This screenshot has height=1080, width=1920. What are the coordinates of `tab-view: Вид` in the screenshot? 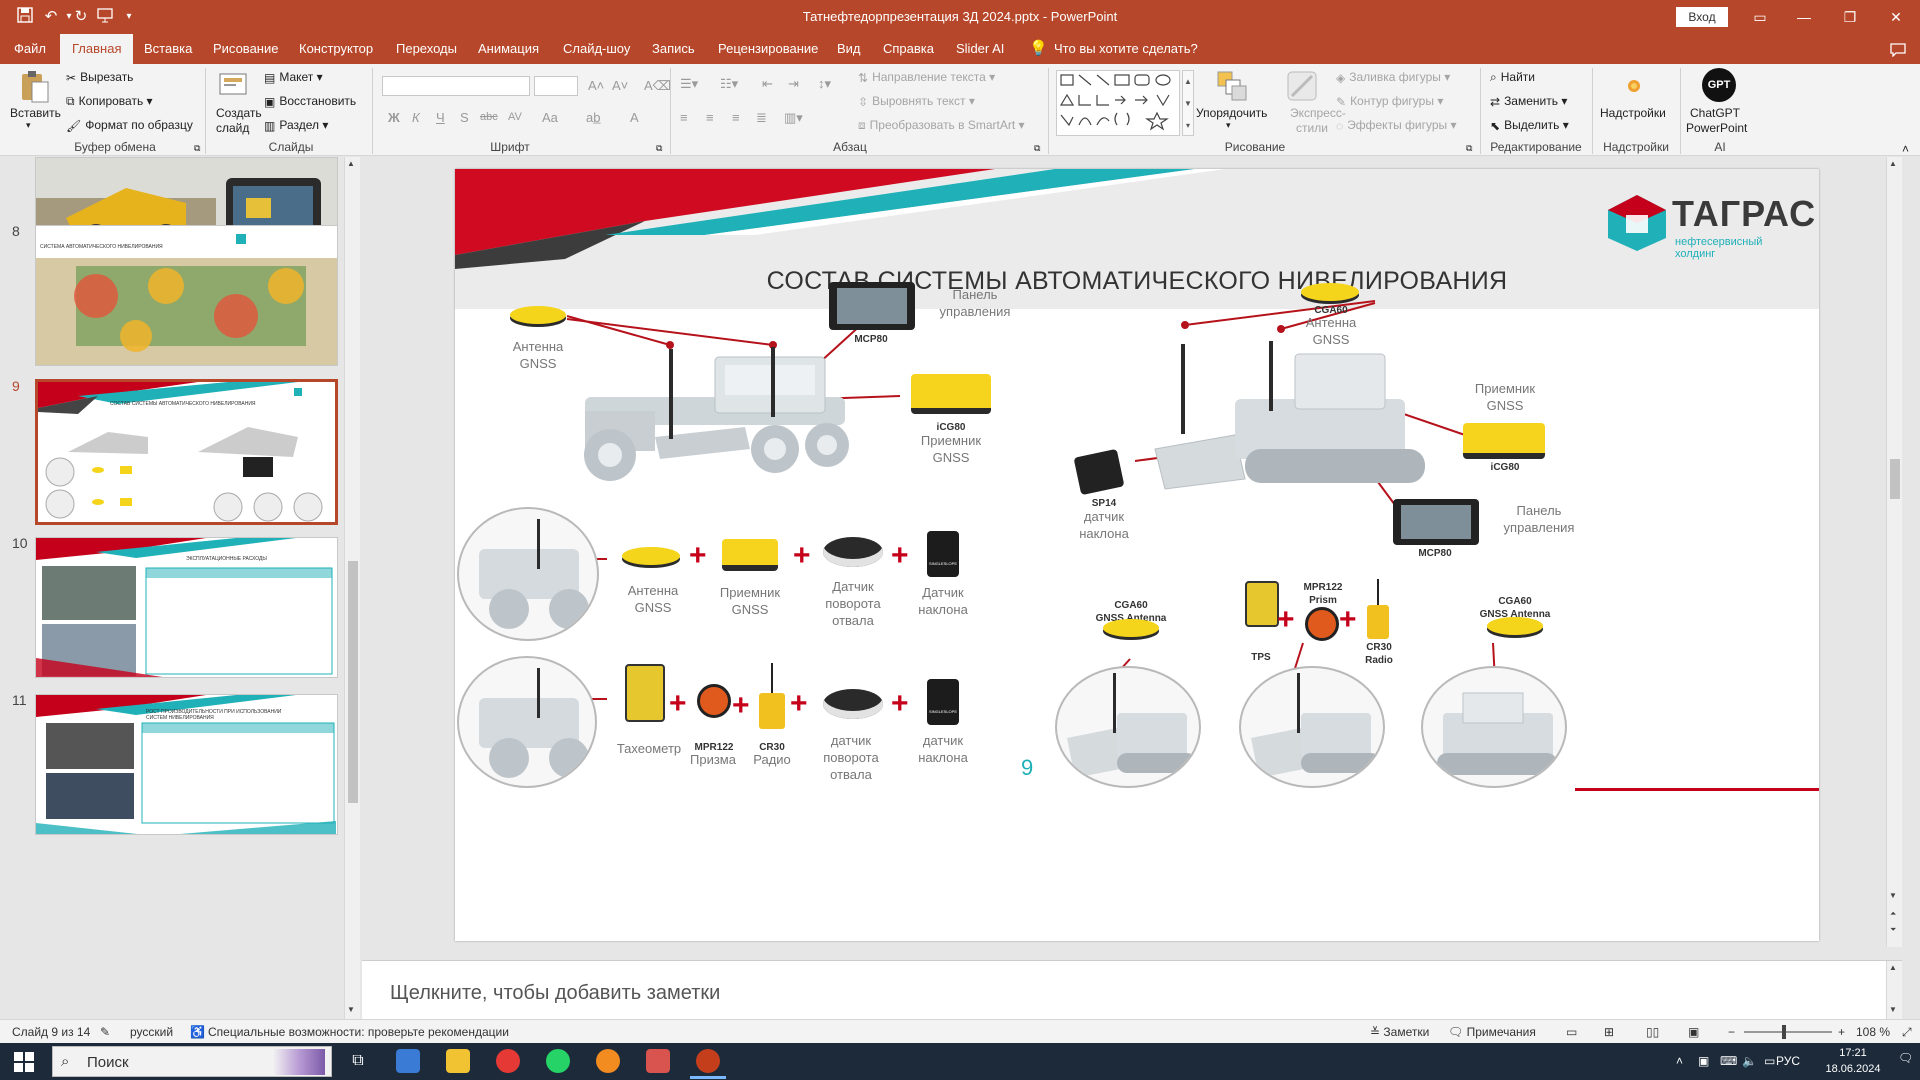 It's located at (849, 49).